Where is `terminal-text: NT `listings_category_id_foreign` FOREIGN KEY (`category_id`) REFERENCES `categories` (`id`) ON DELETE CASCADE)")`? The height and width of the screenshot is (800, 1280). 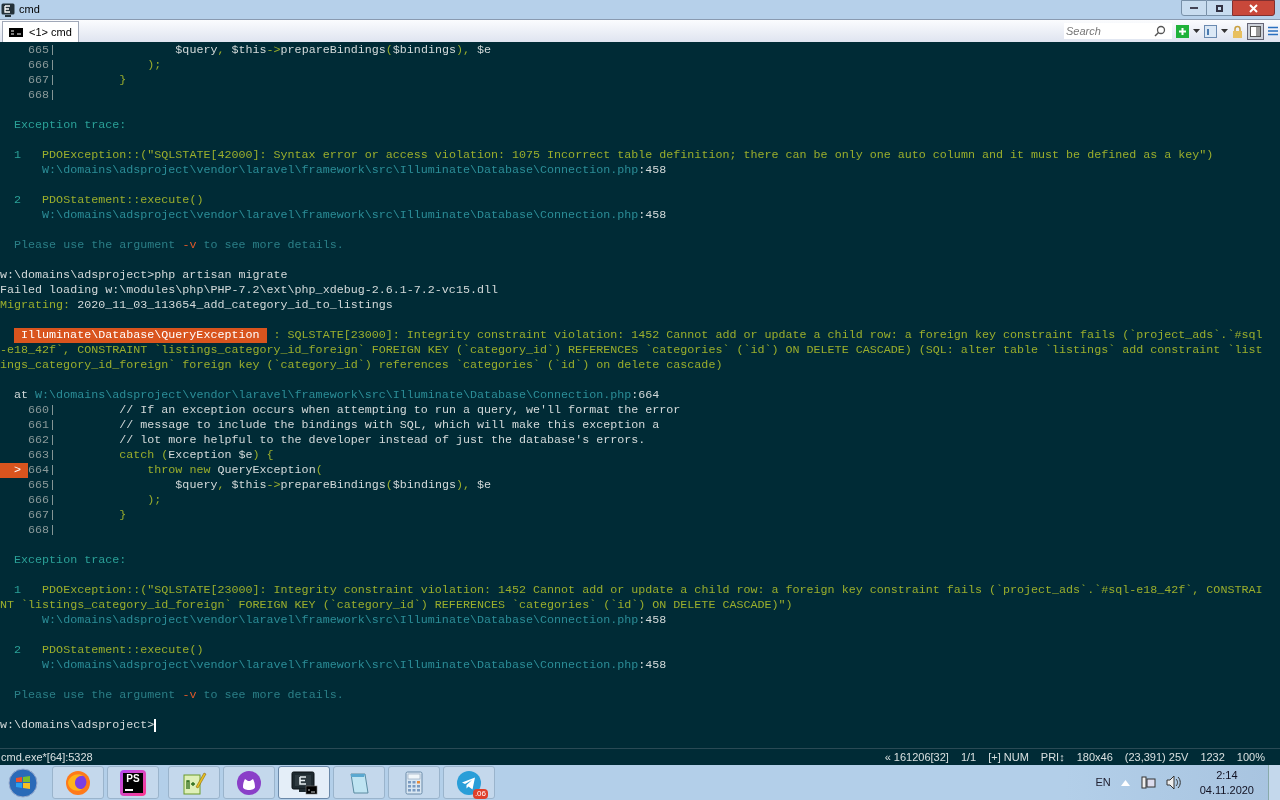
terminal-text: NT `listings_category_id_foreign` FOREIGN KEY (`category_id`) REFERENCES `categories` (`id`) ON DELETE CASCADE)") is located at coordinates (396, 605).